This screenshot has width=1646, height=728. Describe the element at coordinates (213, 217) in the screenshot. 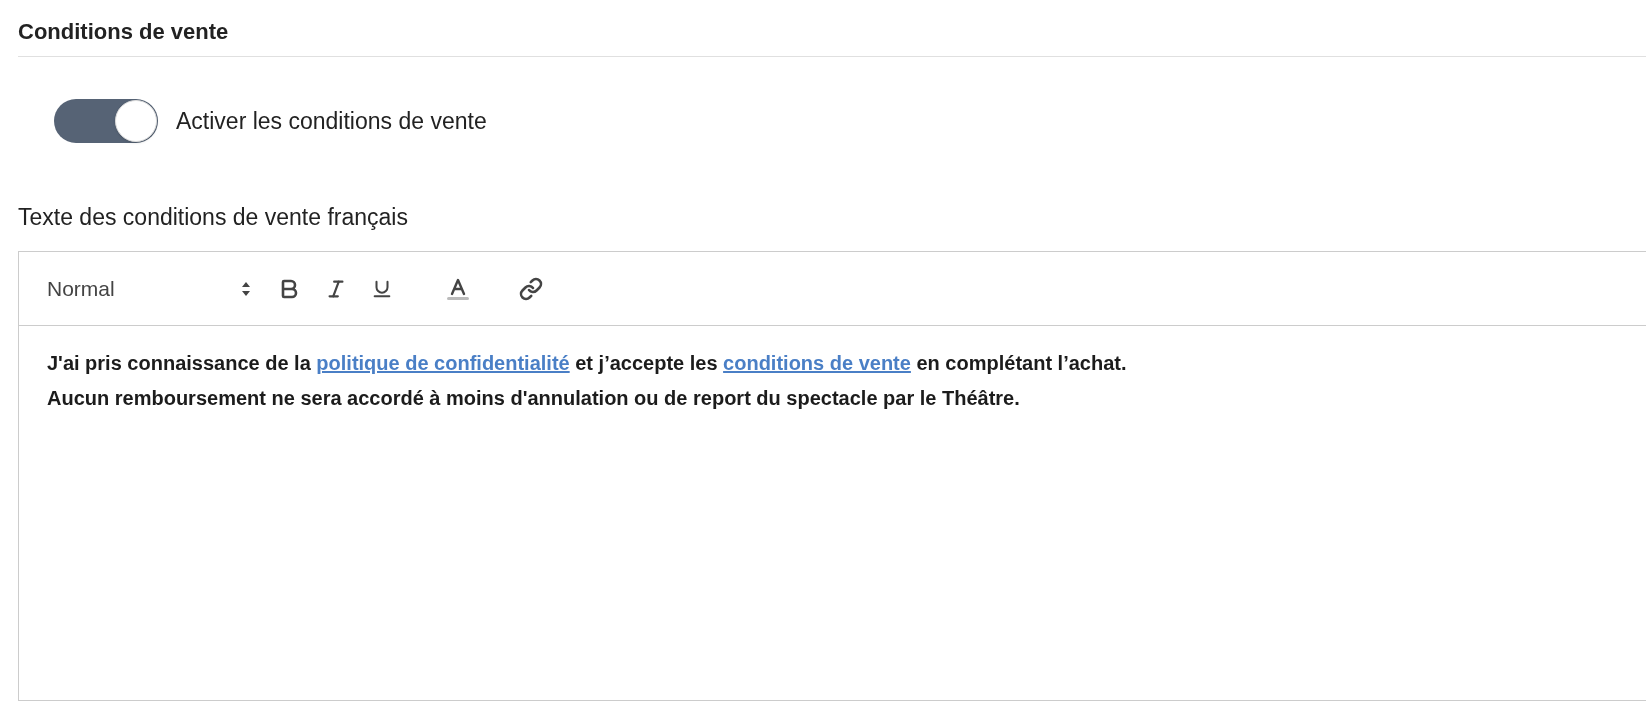

I see `field-label: Texte des conditions de vente français` at that location.